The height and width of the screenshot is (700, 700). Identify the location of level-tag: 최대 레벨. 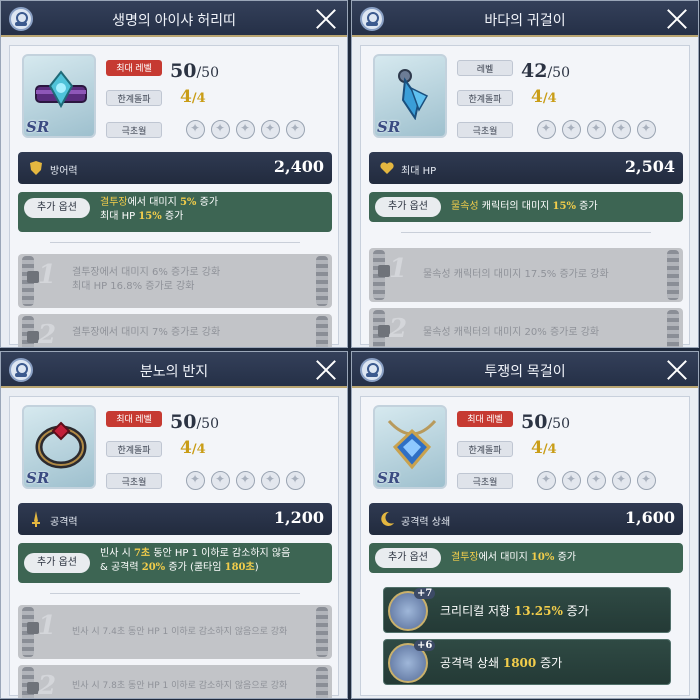
(485, 419).